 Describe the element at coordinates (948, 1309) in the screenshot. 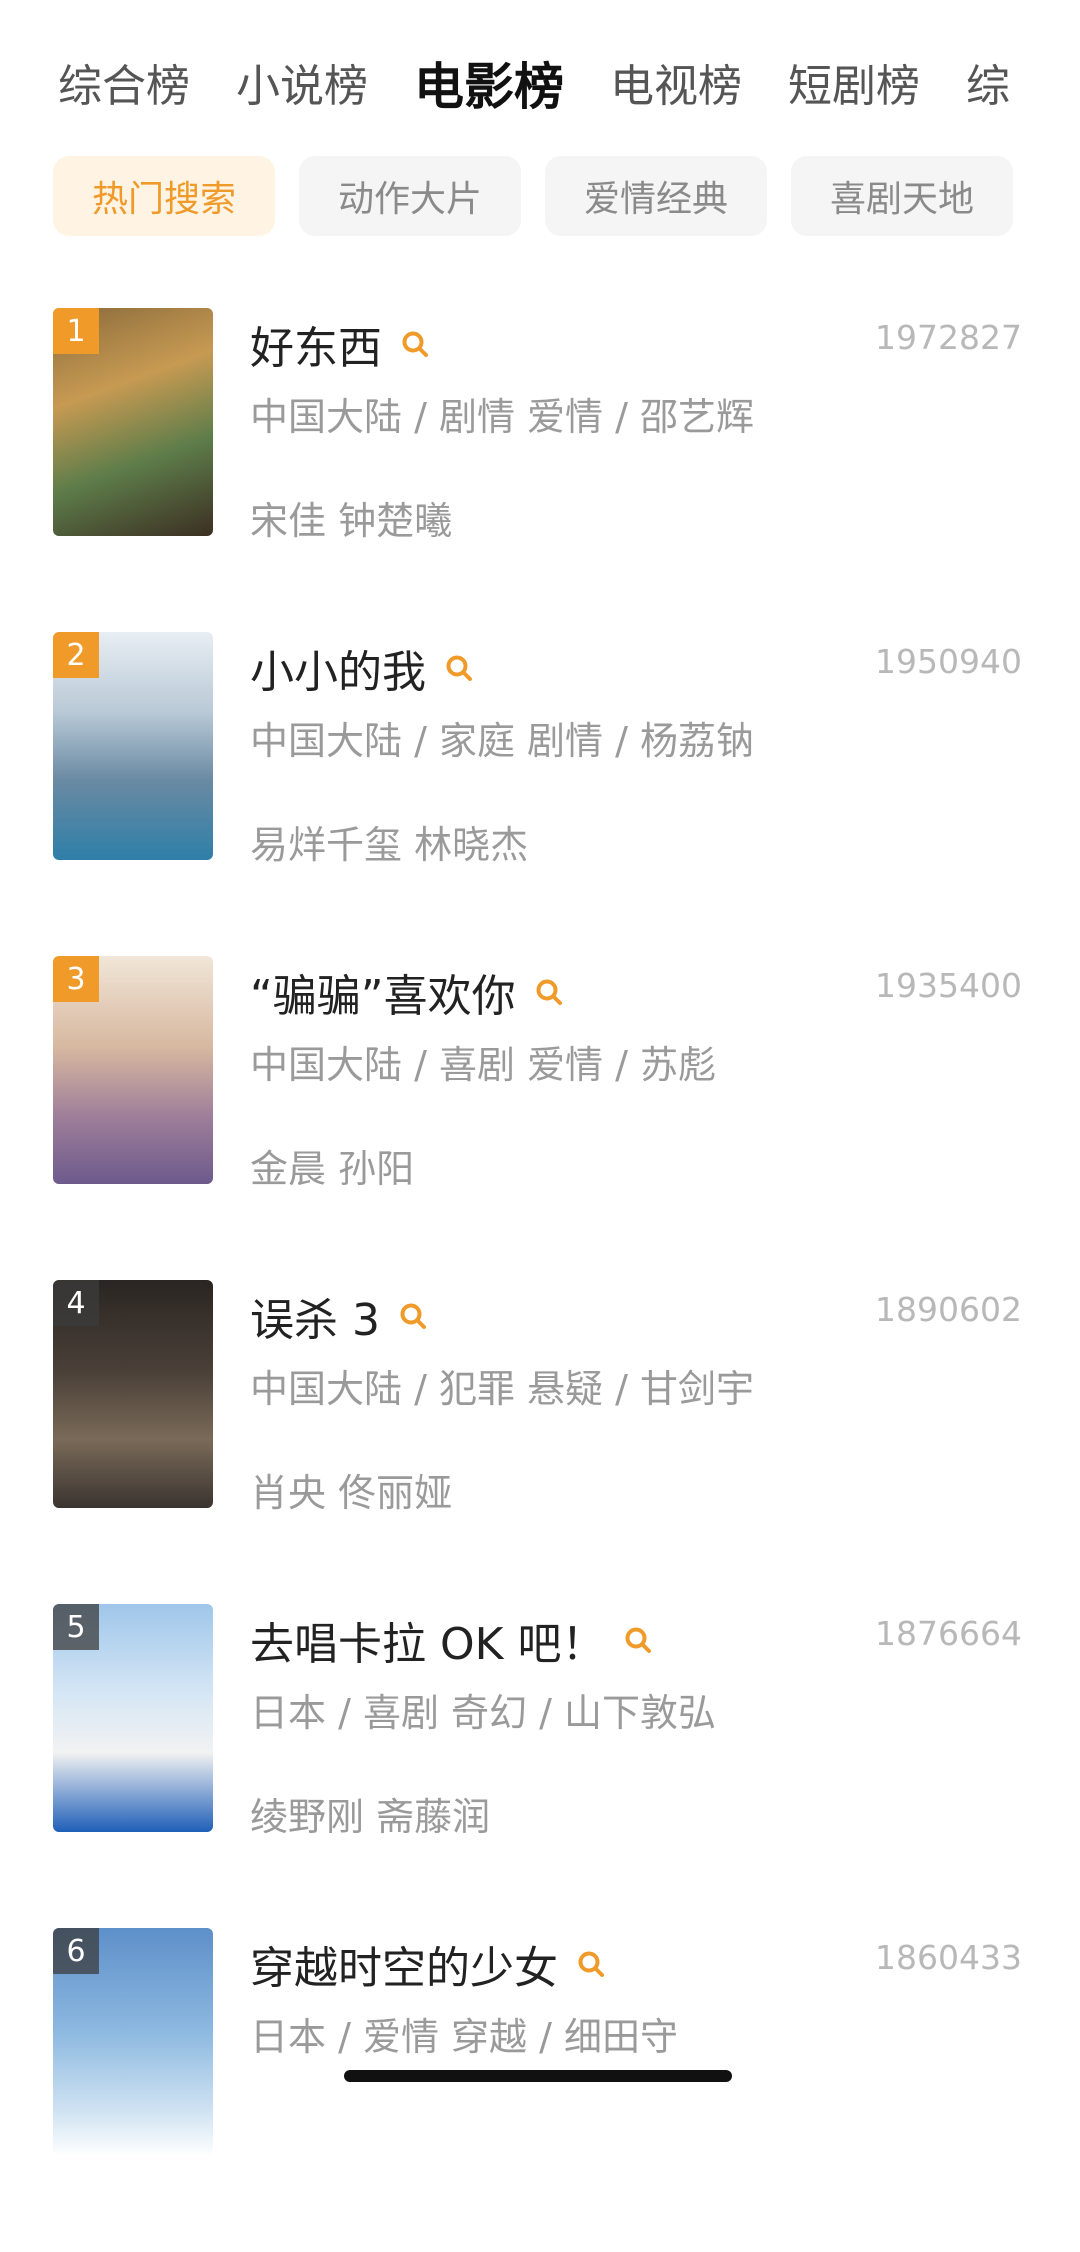

I see `search-count: 1890602` at that location.